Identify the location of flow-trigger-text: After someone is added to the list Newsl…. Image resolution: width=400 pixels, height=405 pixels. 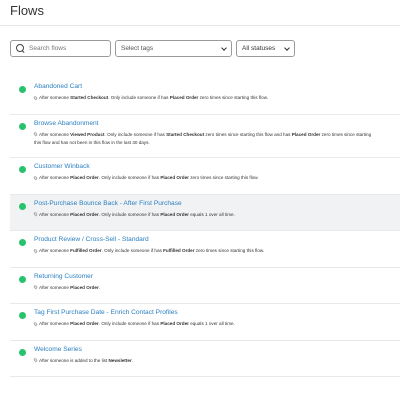
(203, 361).